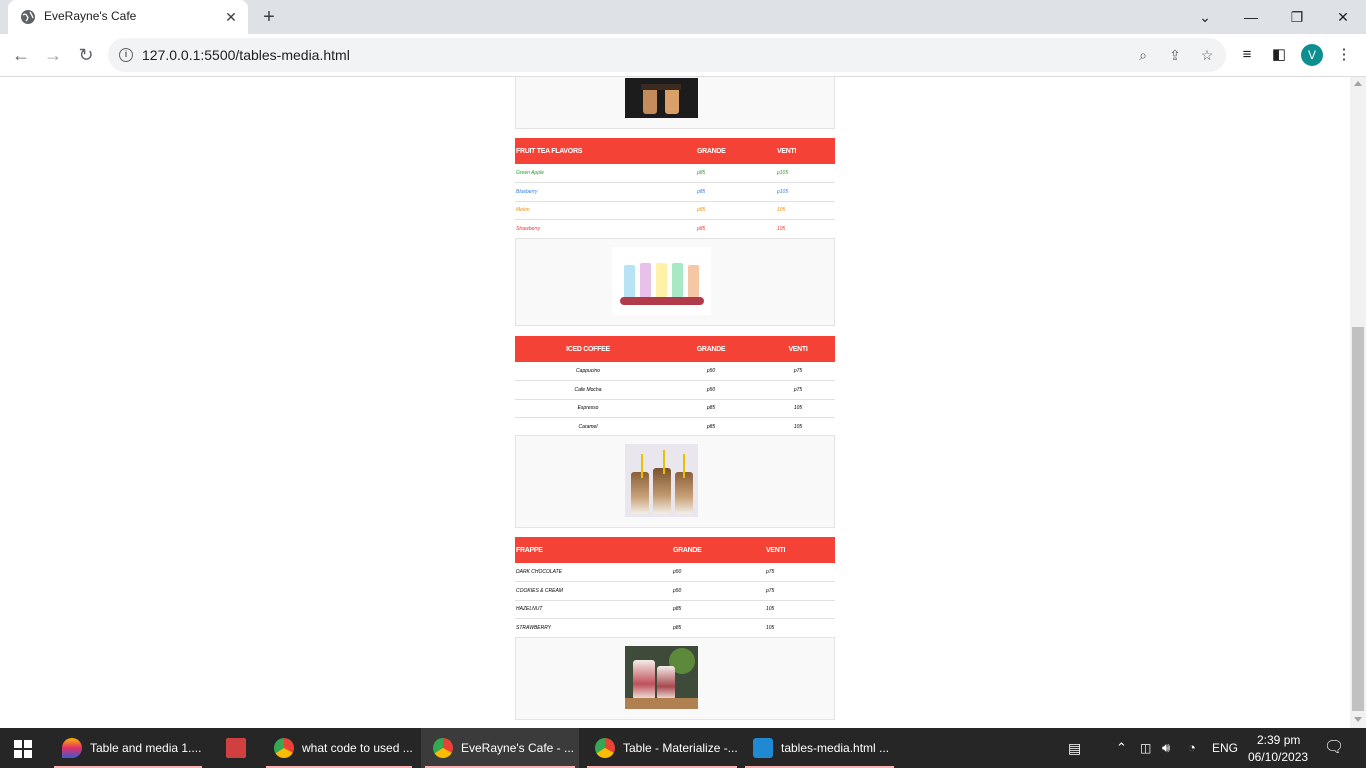 Image resolution: width=1366 pixels, height=768 pixels. I want to click on bookmark-star-icon: ☆, so click(1207, 55).